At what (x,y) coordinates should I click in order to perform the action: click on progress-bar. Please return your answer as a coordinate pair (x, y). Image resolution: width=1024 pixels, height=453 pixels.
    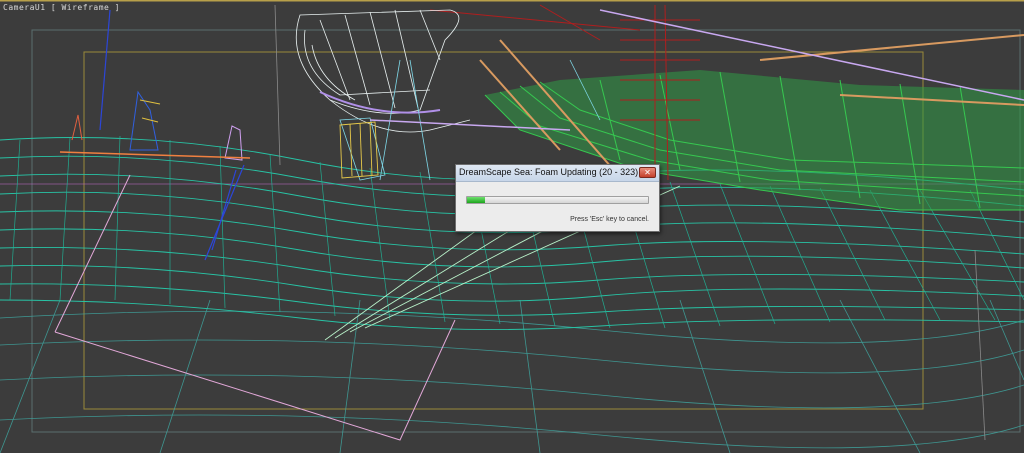
    Looking at the image, I should click on (557, 200).